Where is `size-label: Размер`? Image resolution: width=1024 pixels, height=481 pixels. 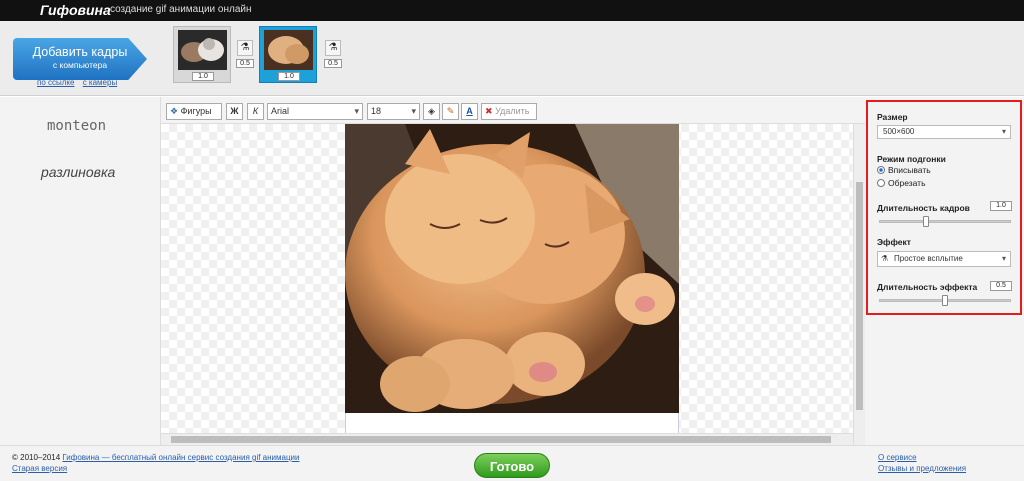
size-label: Размер is located at coordinates (892, 117).